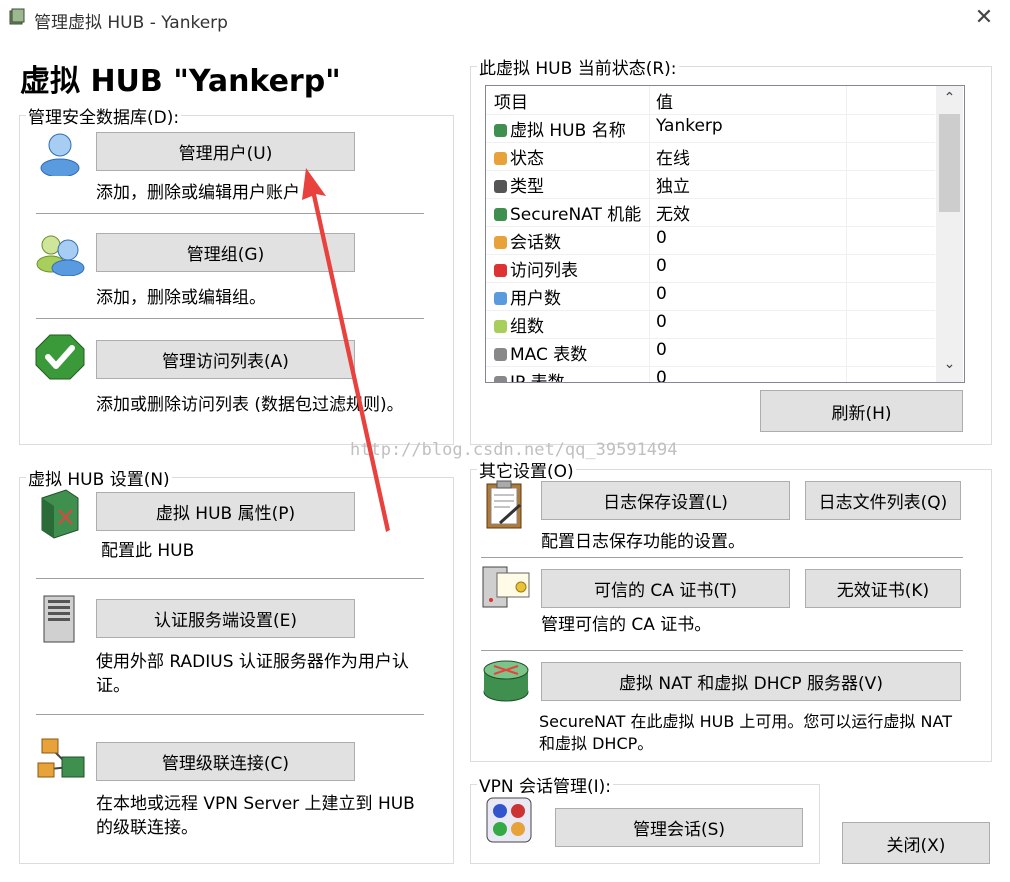  Describe the element at coordinates (180, 81) in the screenshot. I see `page-title: 虚拟 HUB "Yankerp"` at that location.